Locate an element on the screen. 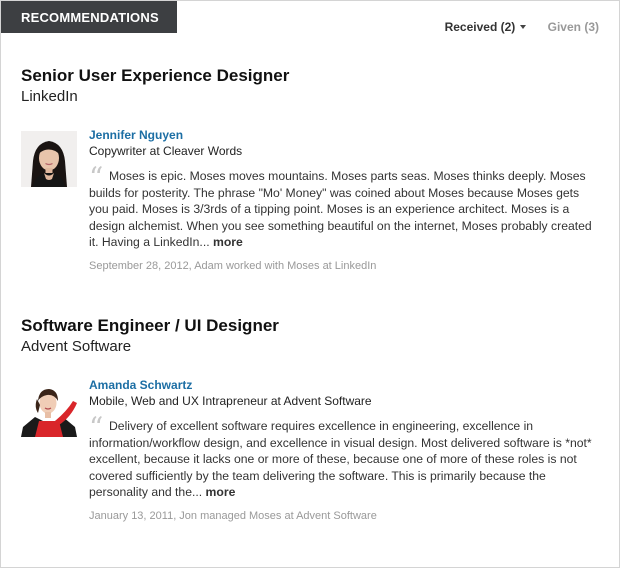  recommendation-tabs: Received (2) Given (3) is located at coordinates (522, 27).